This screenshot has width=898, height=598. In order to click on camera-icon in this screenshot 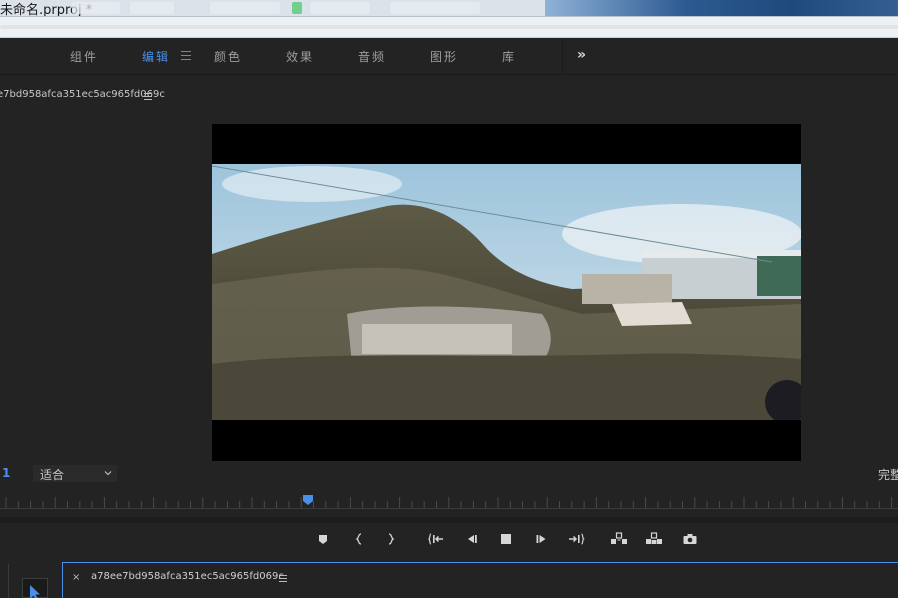, I will do `click(690, 539)`.